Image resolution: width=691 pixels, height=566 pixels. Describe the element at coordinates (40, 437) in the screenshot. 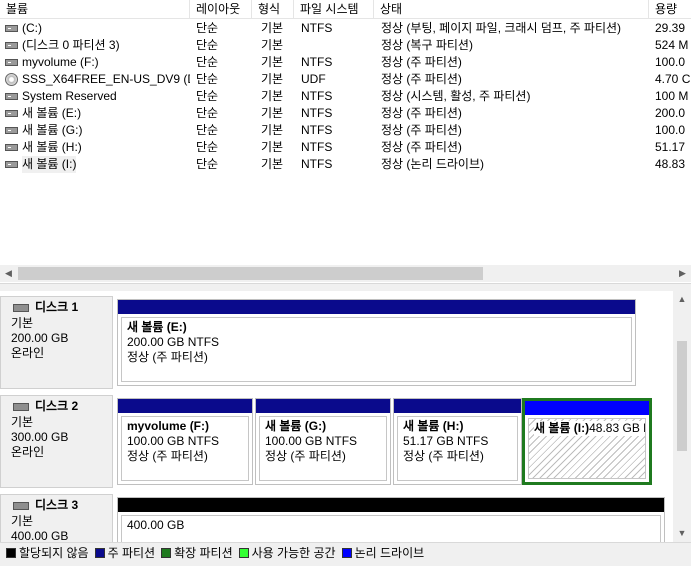

I see `disk-size: 300.00 GB` at that location.